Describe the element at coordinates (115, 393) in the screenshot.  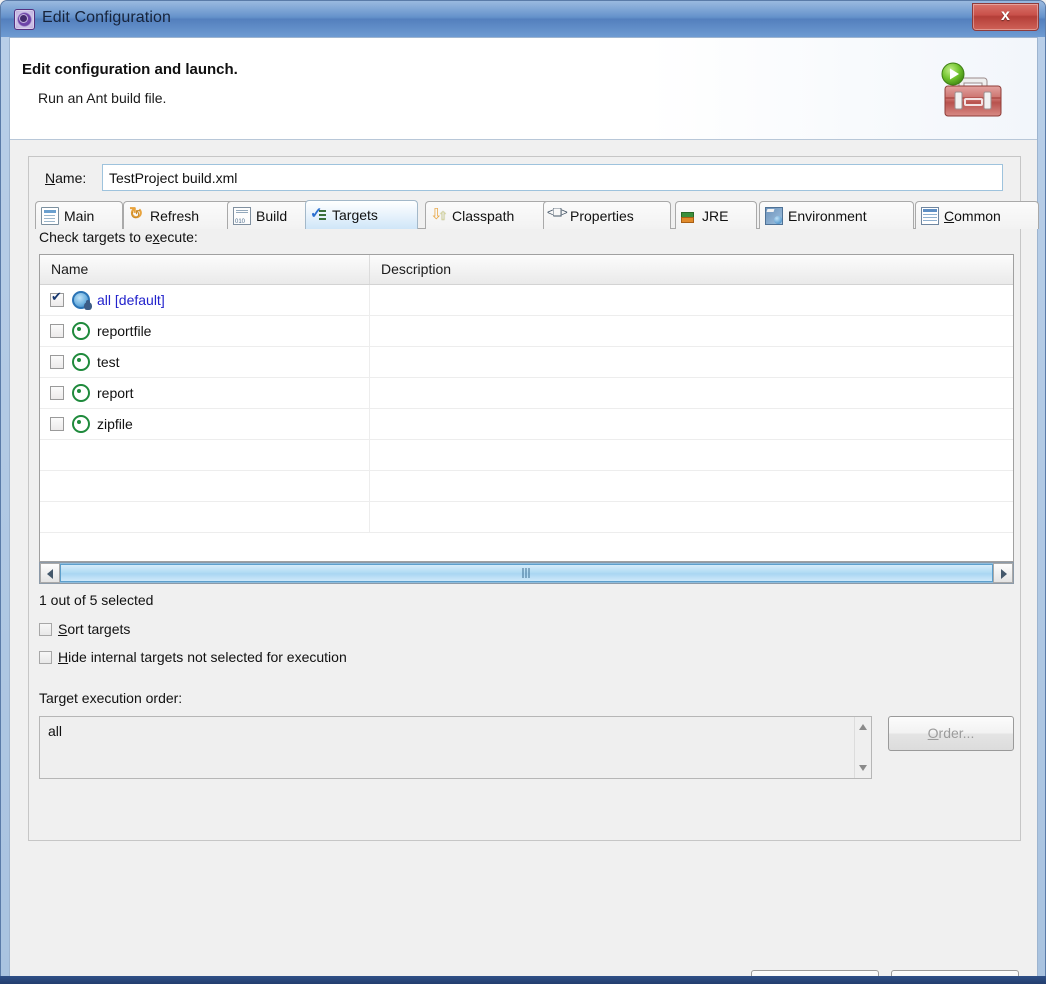
I see `target-name: report` at that location.